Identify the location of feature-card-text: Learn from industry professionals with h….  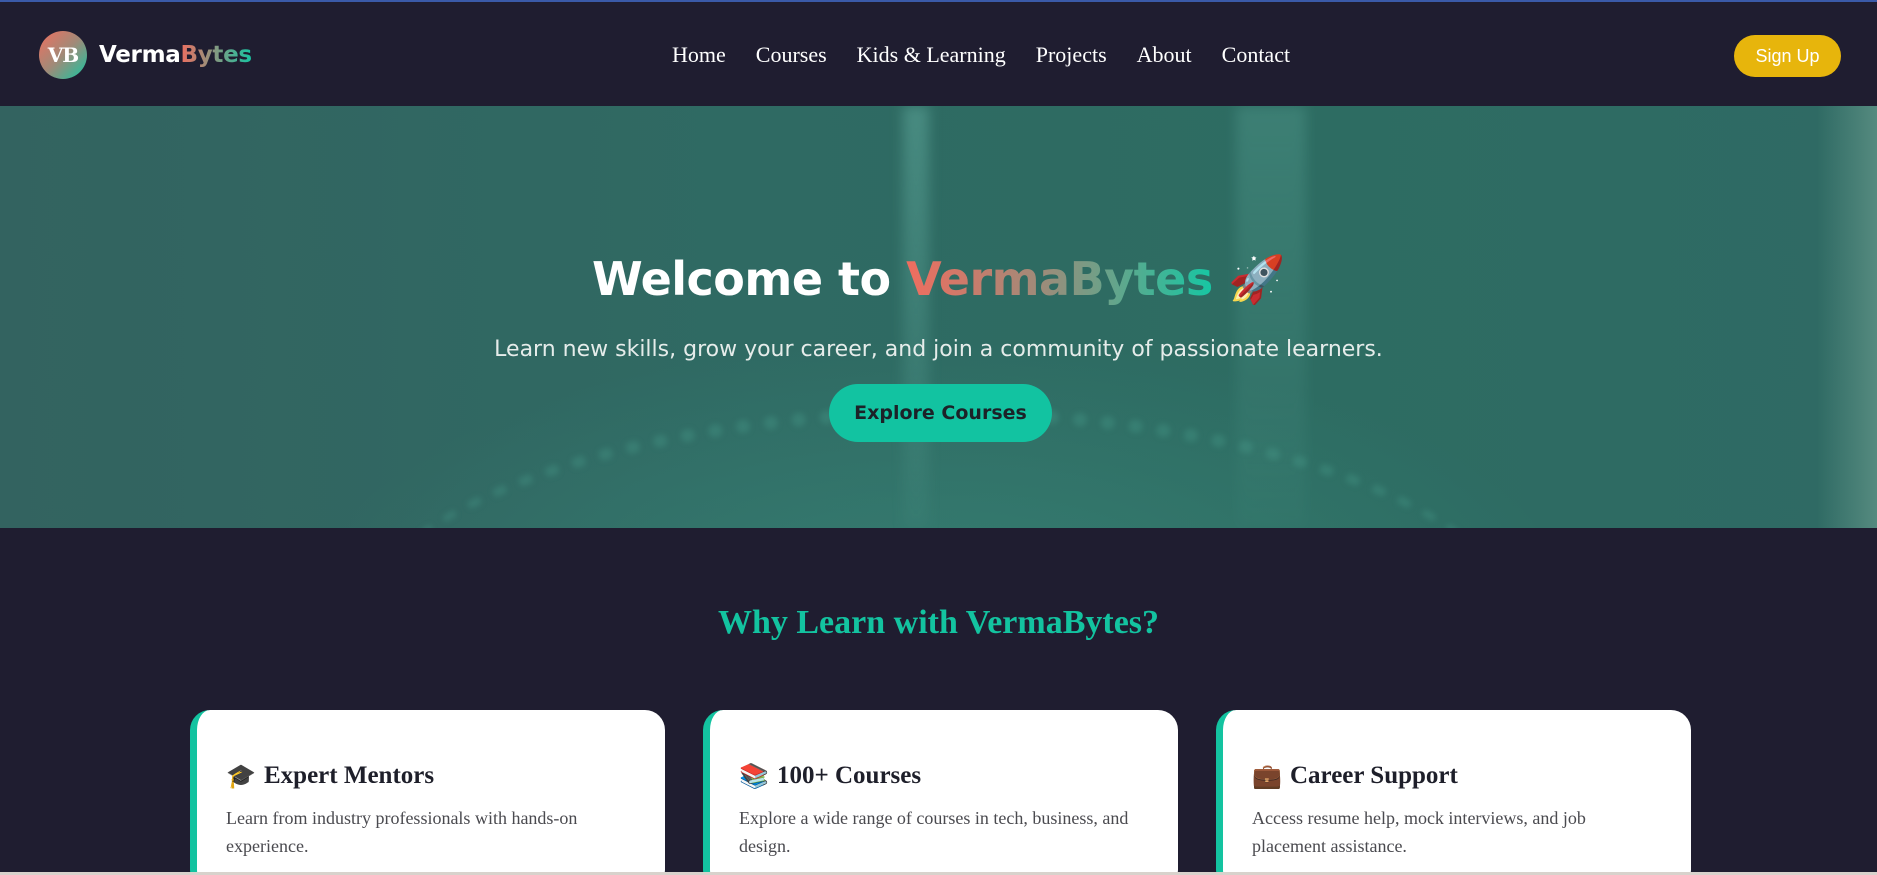
(402, 832).